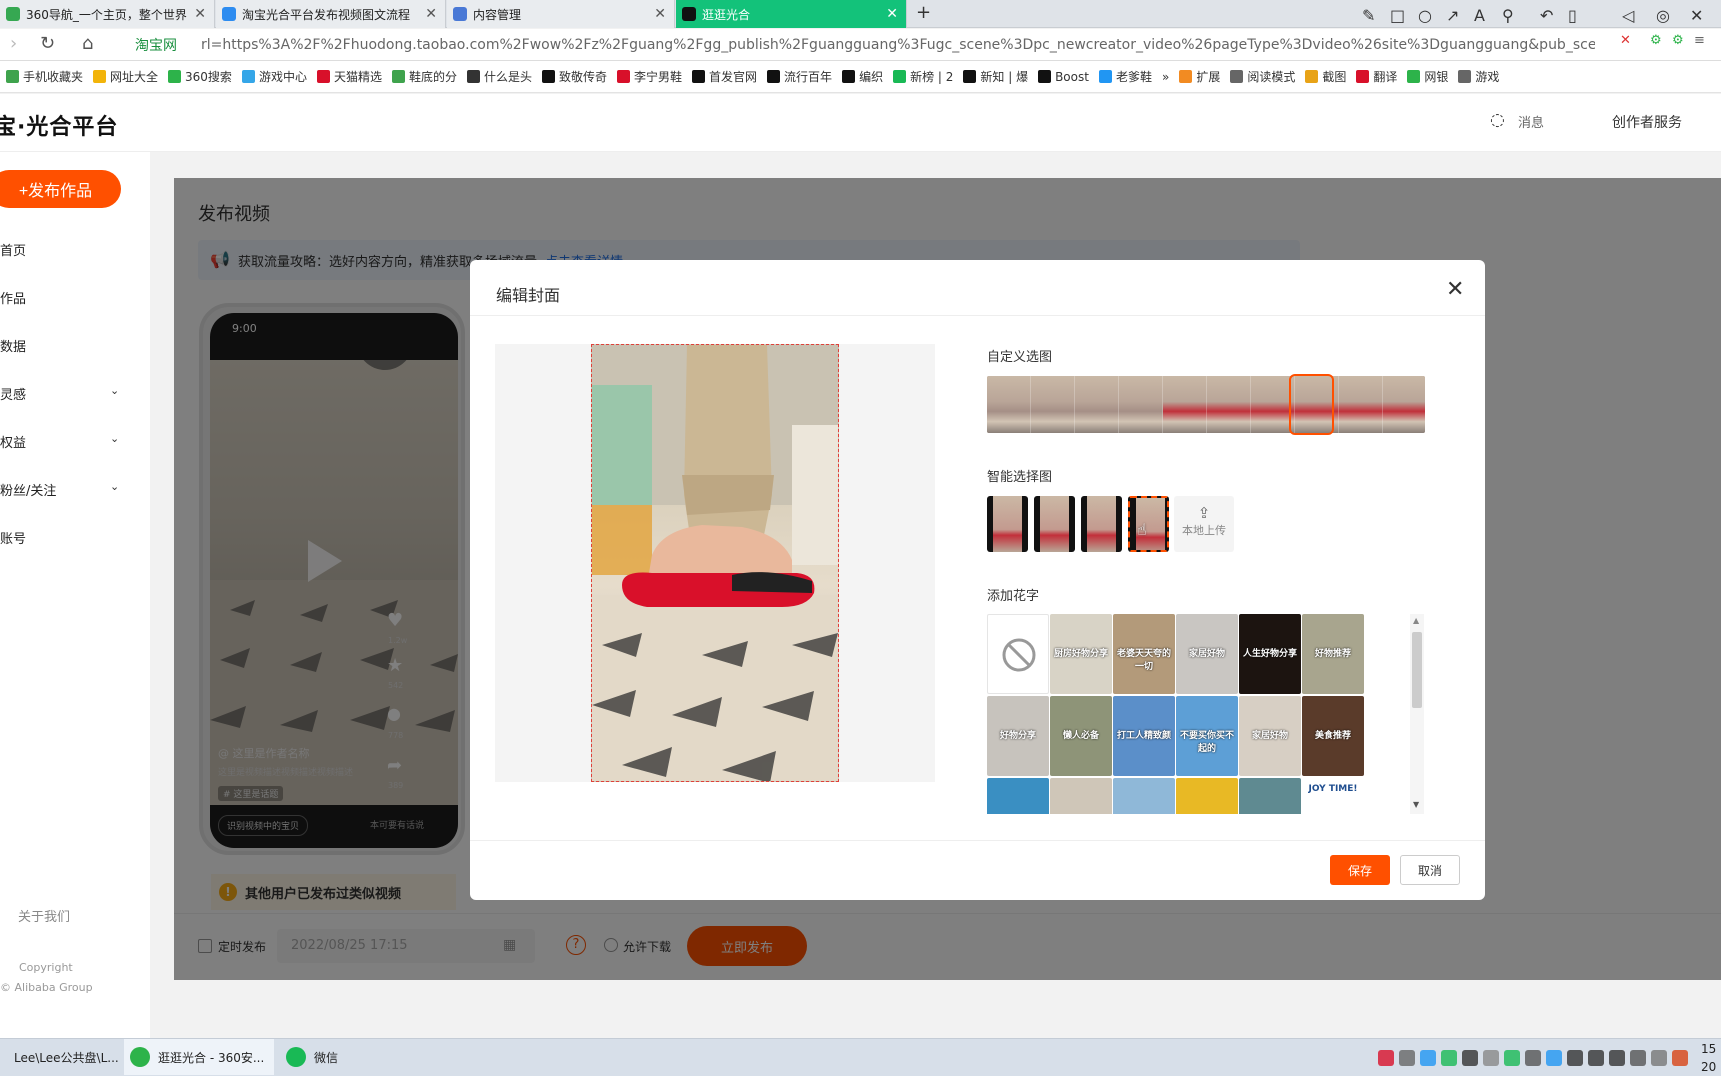  Describe the element at coordinates (1376, 76) in the screenshot. I see `bookmark-item: 翻译` at that location.